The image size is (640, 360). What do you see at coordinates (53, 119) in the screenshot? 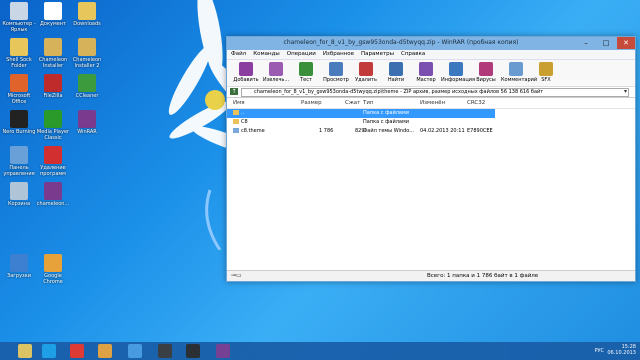
I see `play-icon` at bounding box center [53, 119].